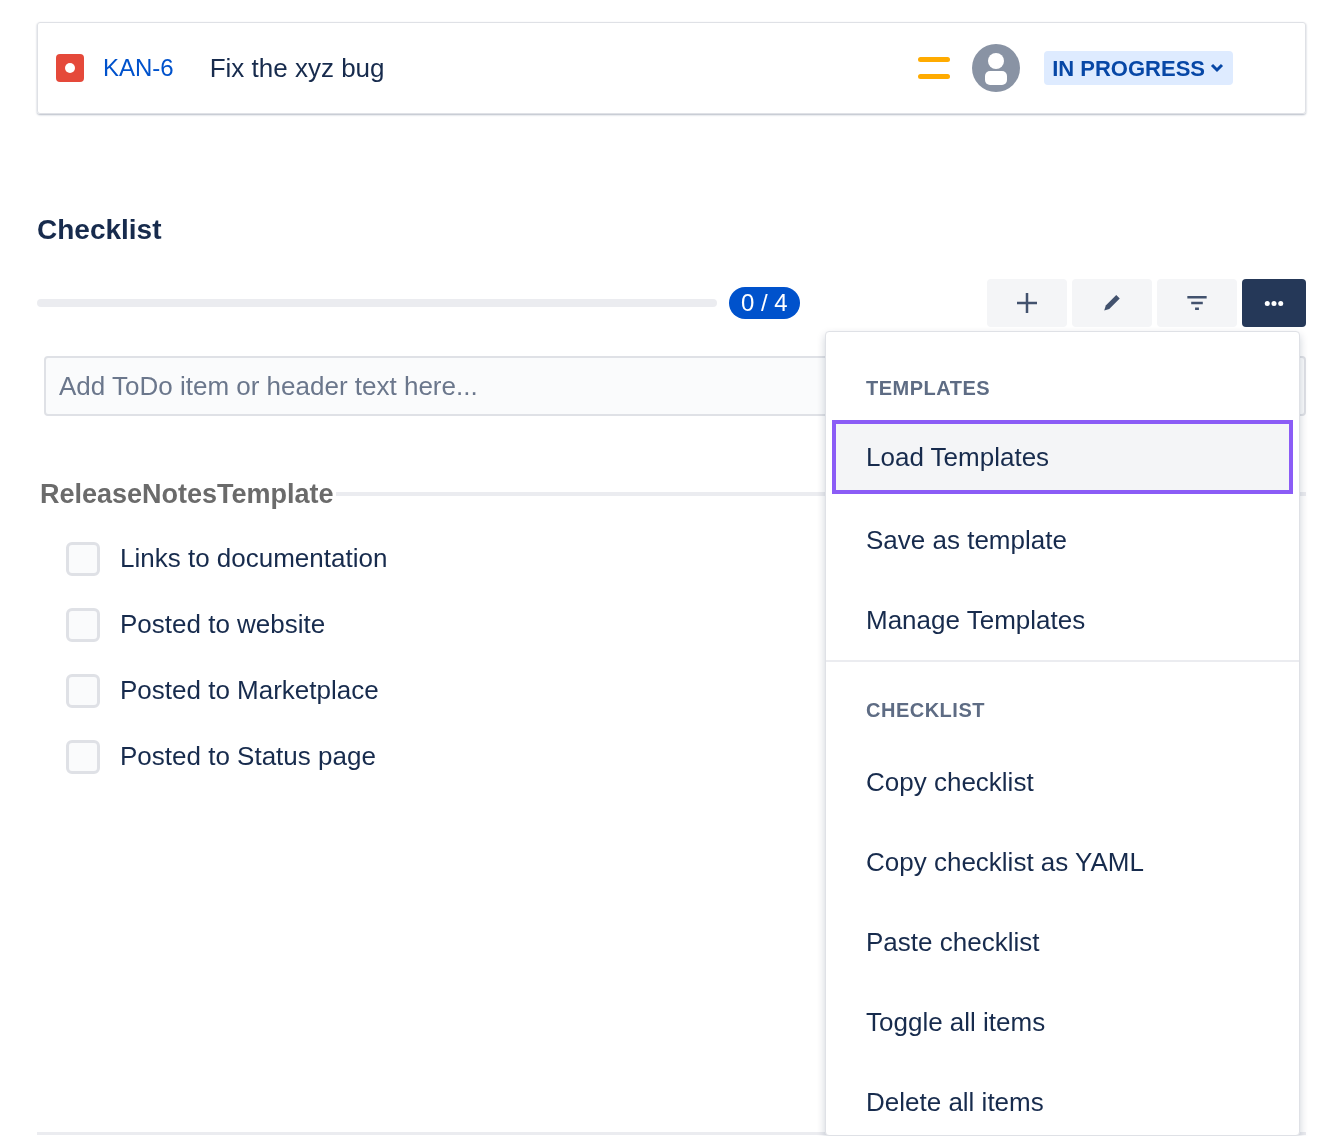  Describe the element at coordinates (934, 68) in the screenshot. I see `priority-icon` at that location.